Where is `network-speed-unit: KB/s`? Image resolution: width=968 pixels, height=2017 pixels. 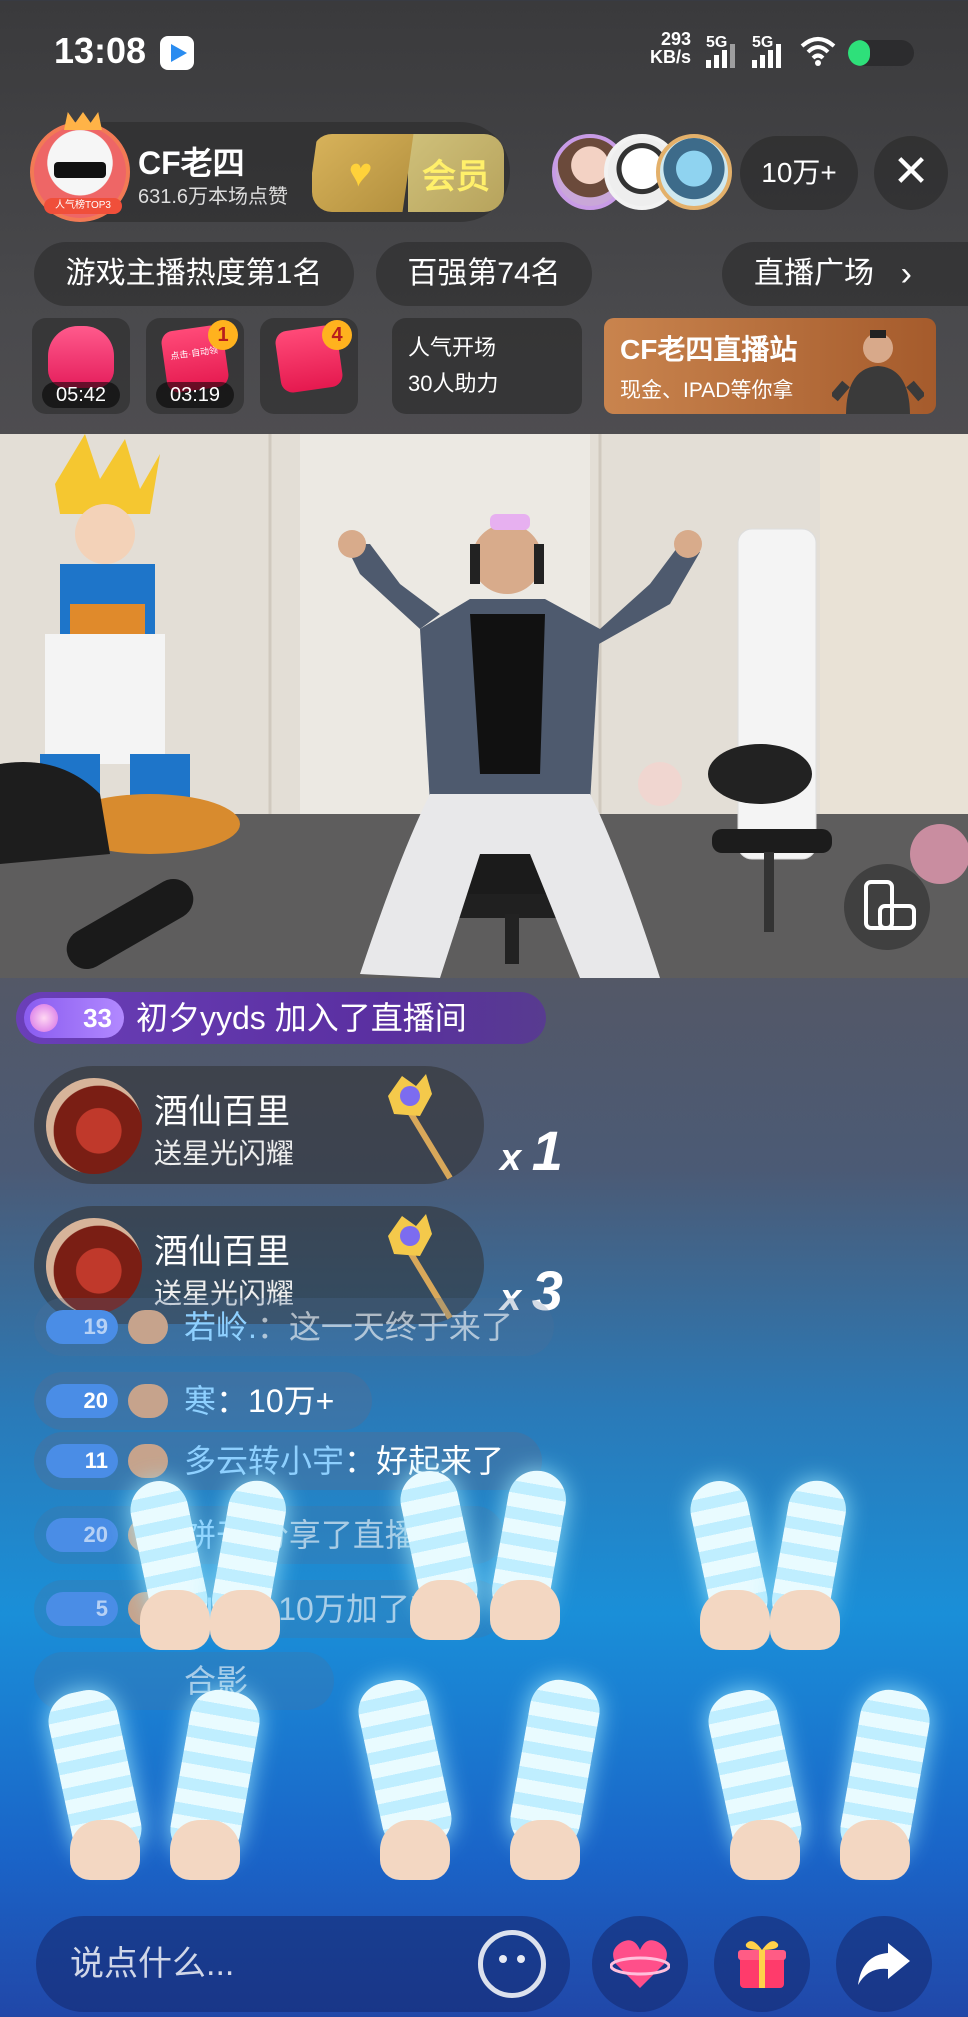 network-speed-unit: KB/s is located at coordinates (671, 57).